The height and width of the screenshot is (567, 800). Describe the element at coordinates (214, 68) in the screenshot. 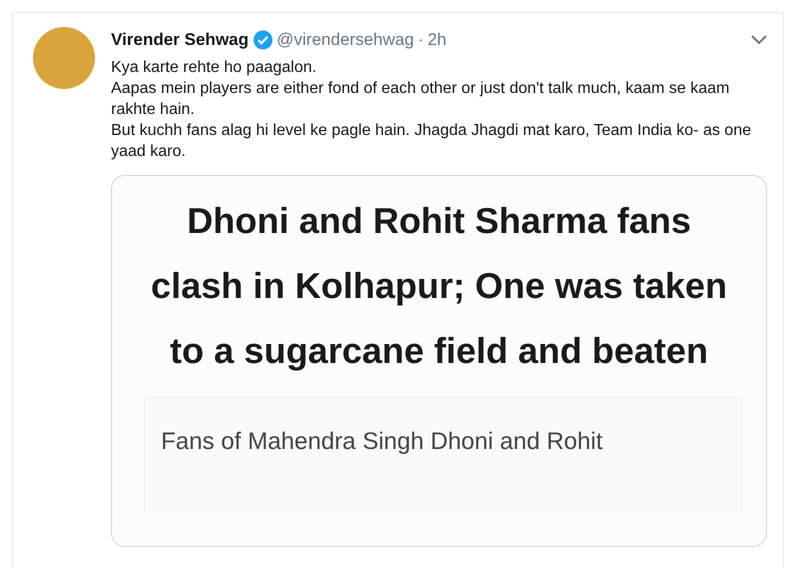

I see `tweet-text-line: Kya karte rehte ho paagalon.` at that location.